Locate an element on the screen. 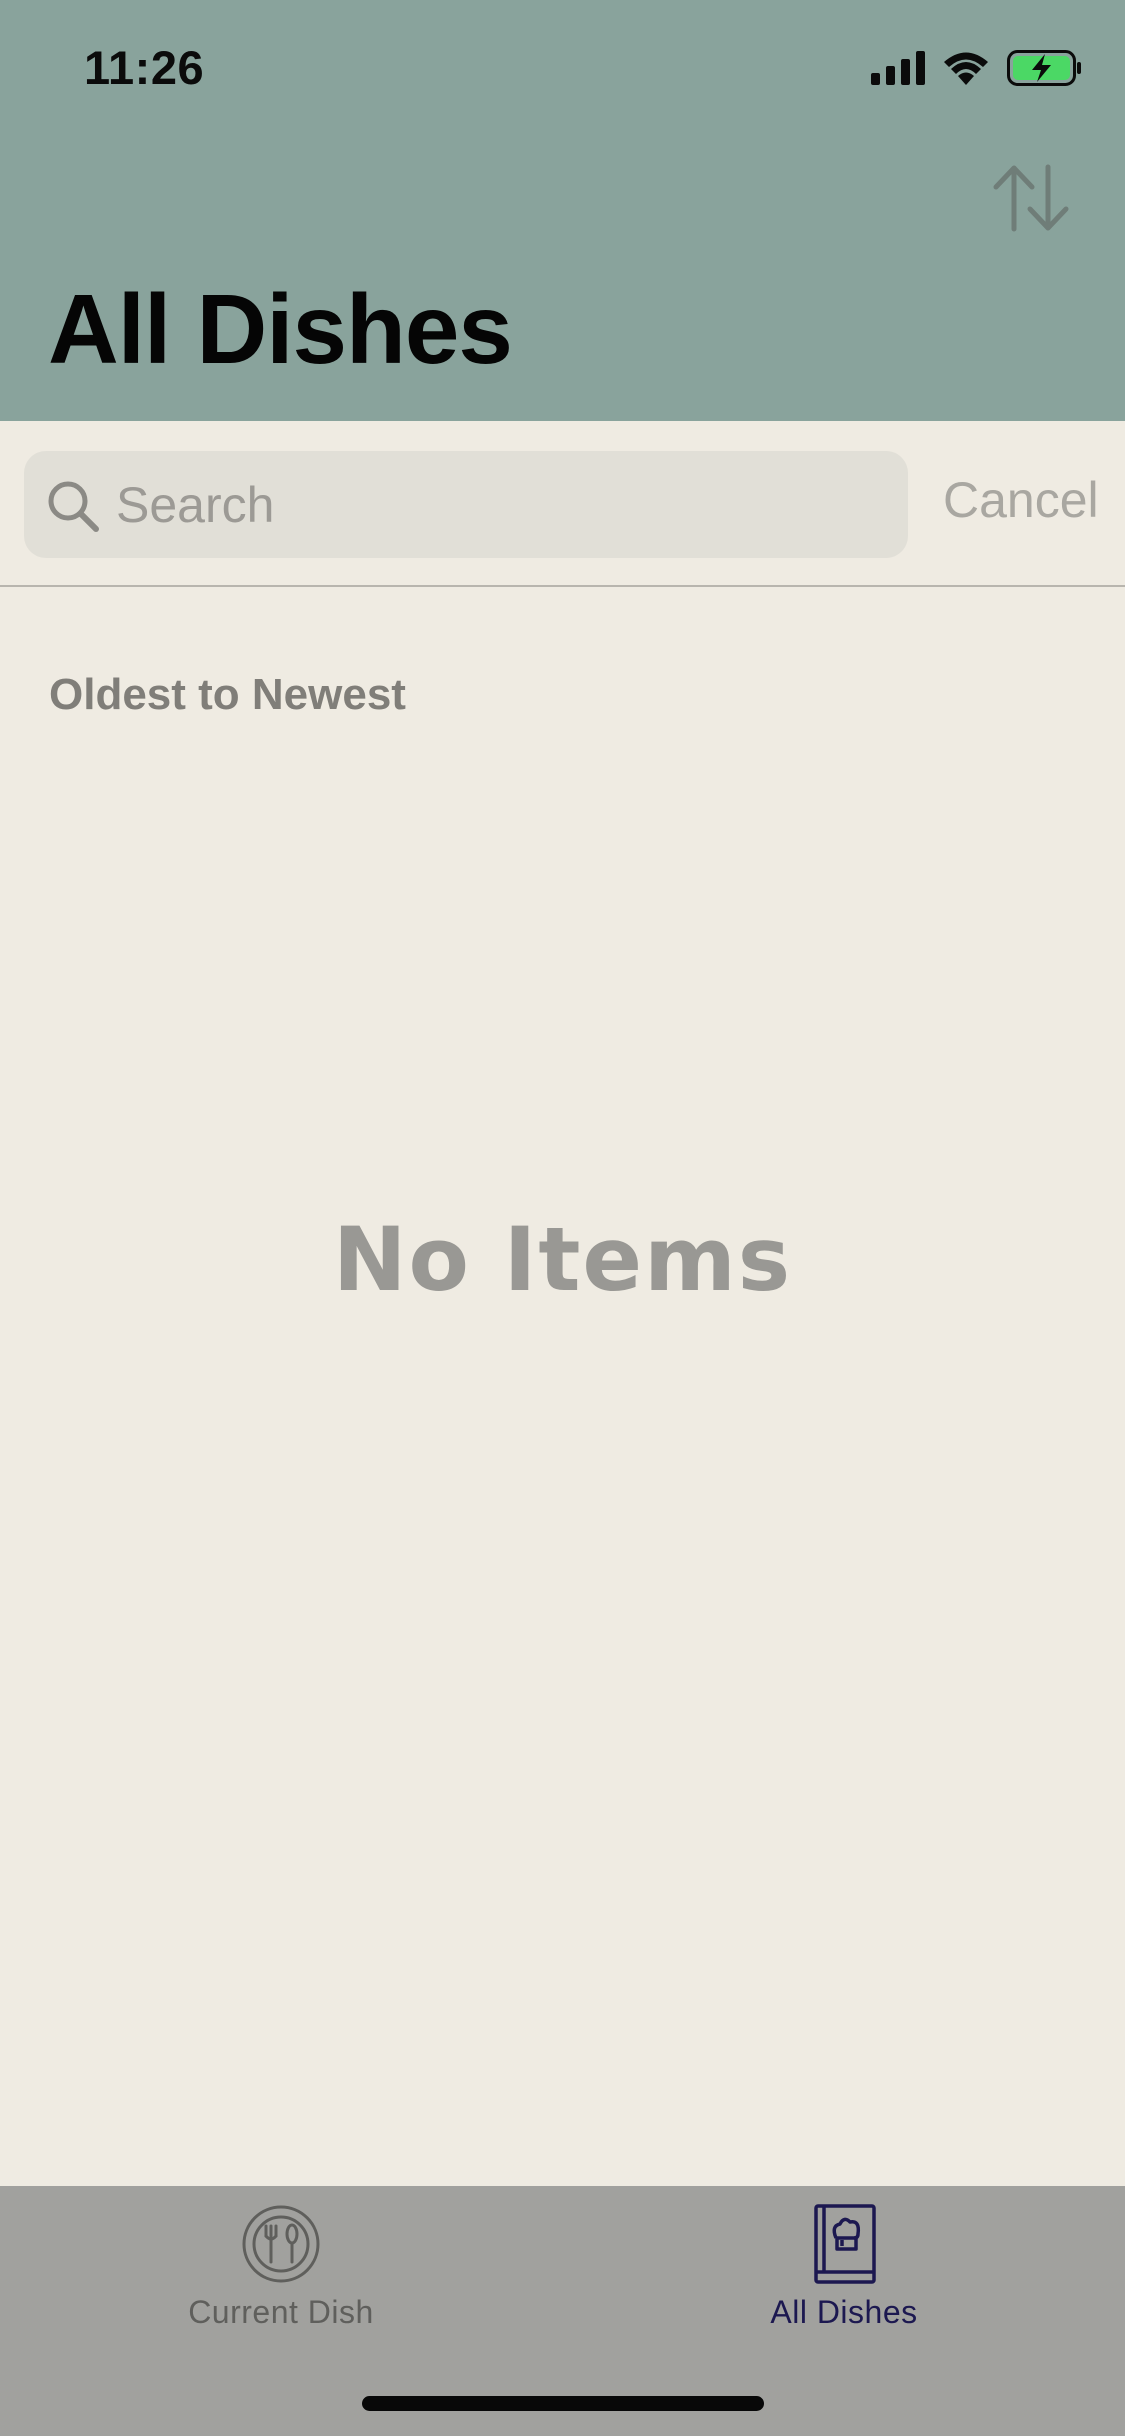 The image size is (1125, 2436). wifi-icon is located at coordinates (966, 68).